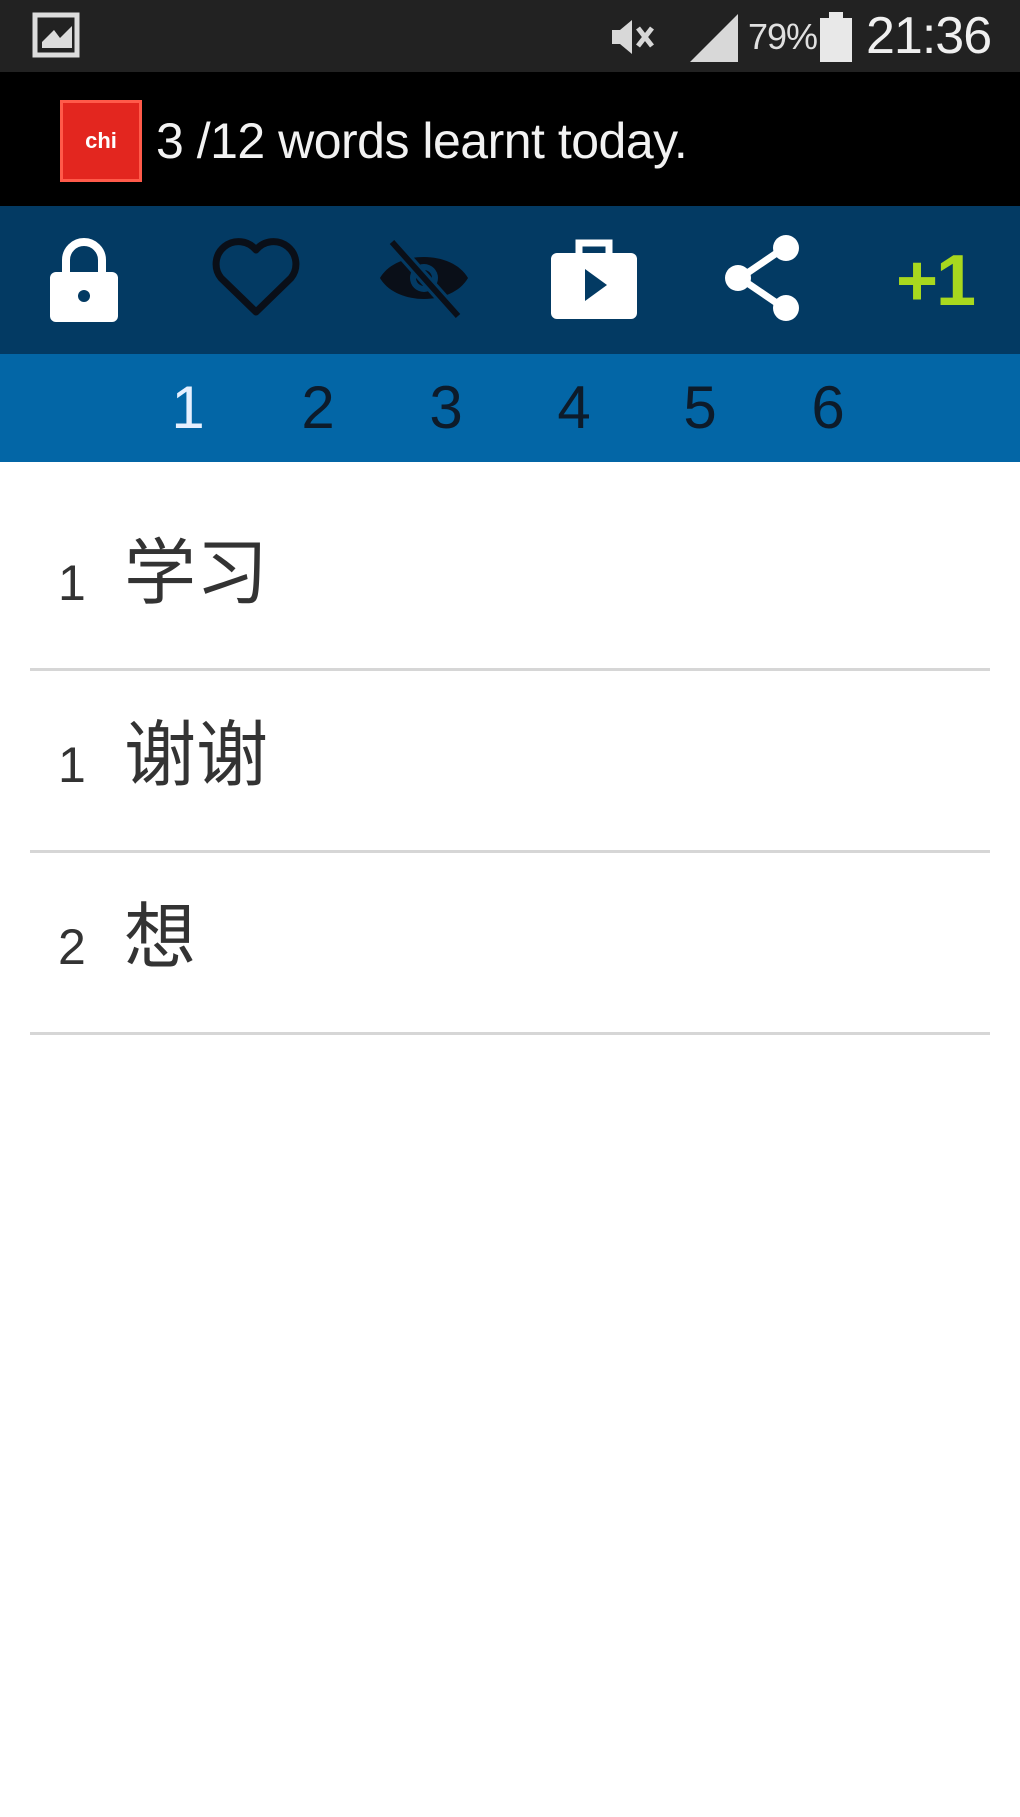  Describe the element at coordinates (422, 141) in the screenshot. I see `page-title: 3 /12 words learnt today.` at that location.